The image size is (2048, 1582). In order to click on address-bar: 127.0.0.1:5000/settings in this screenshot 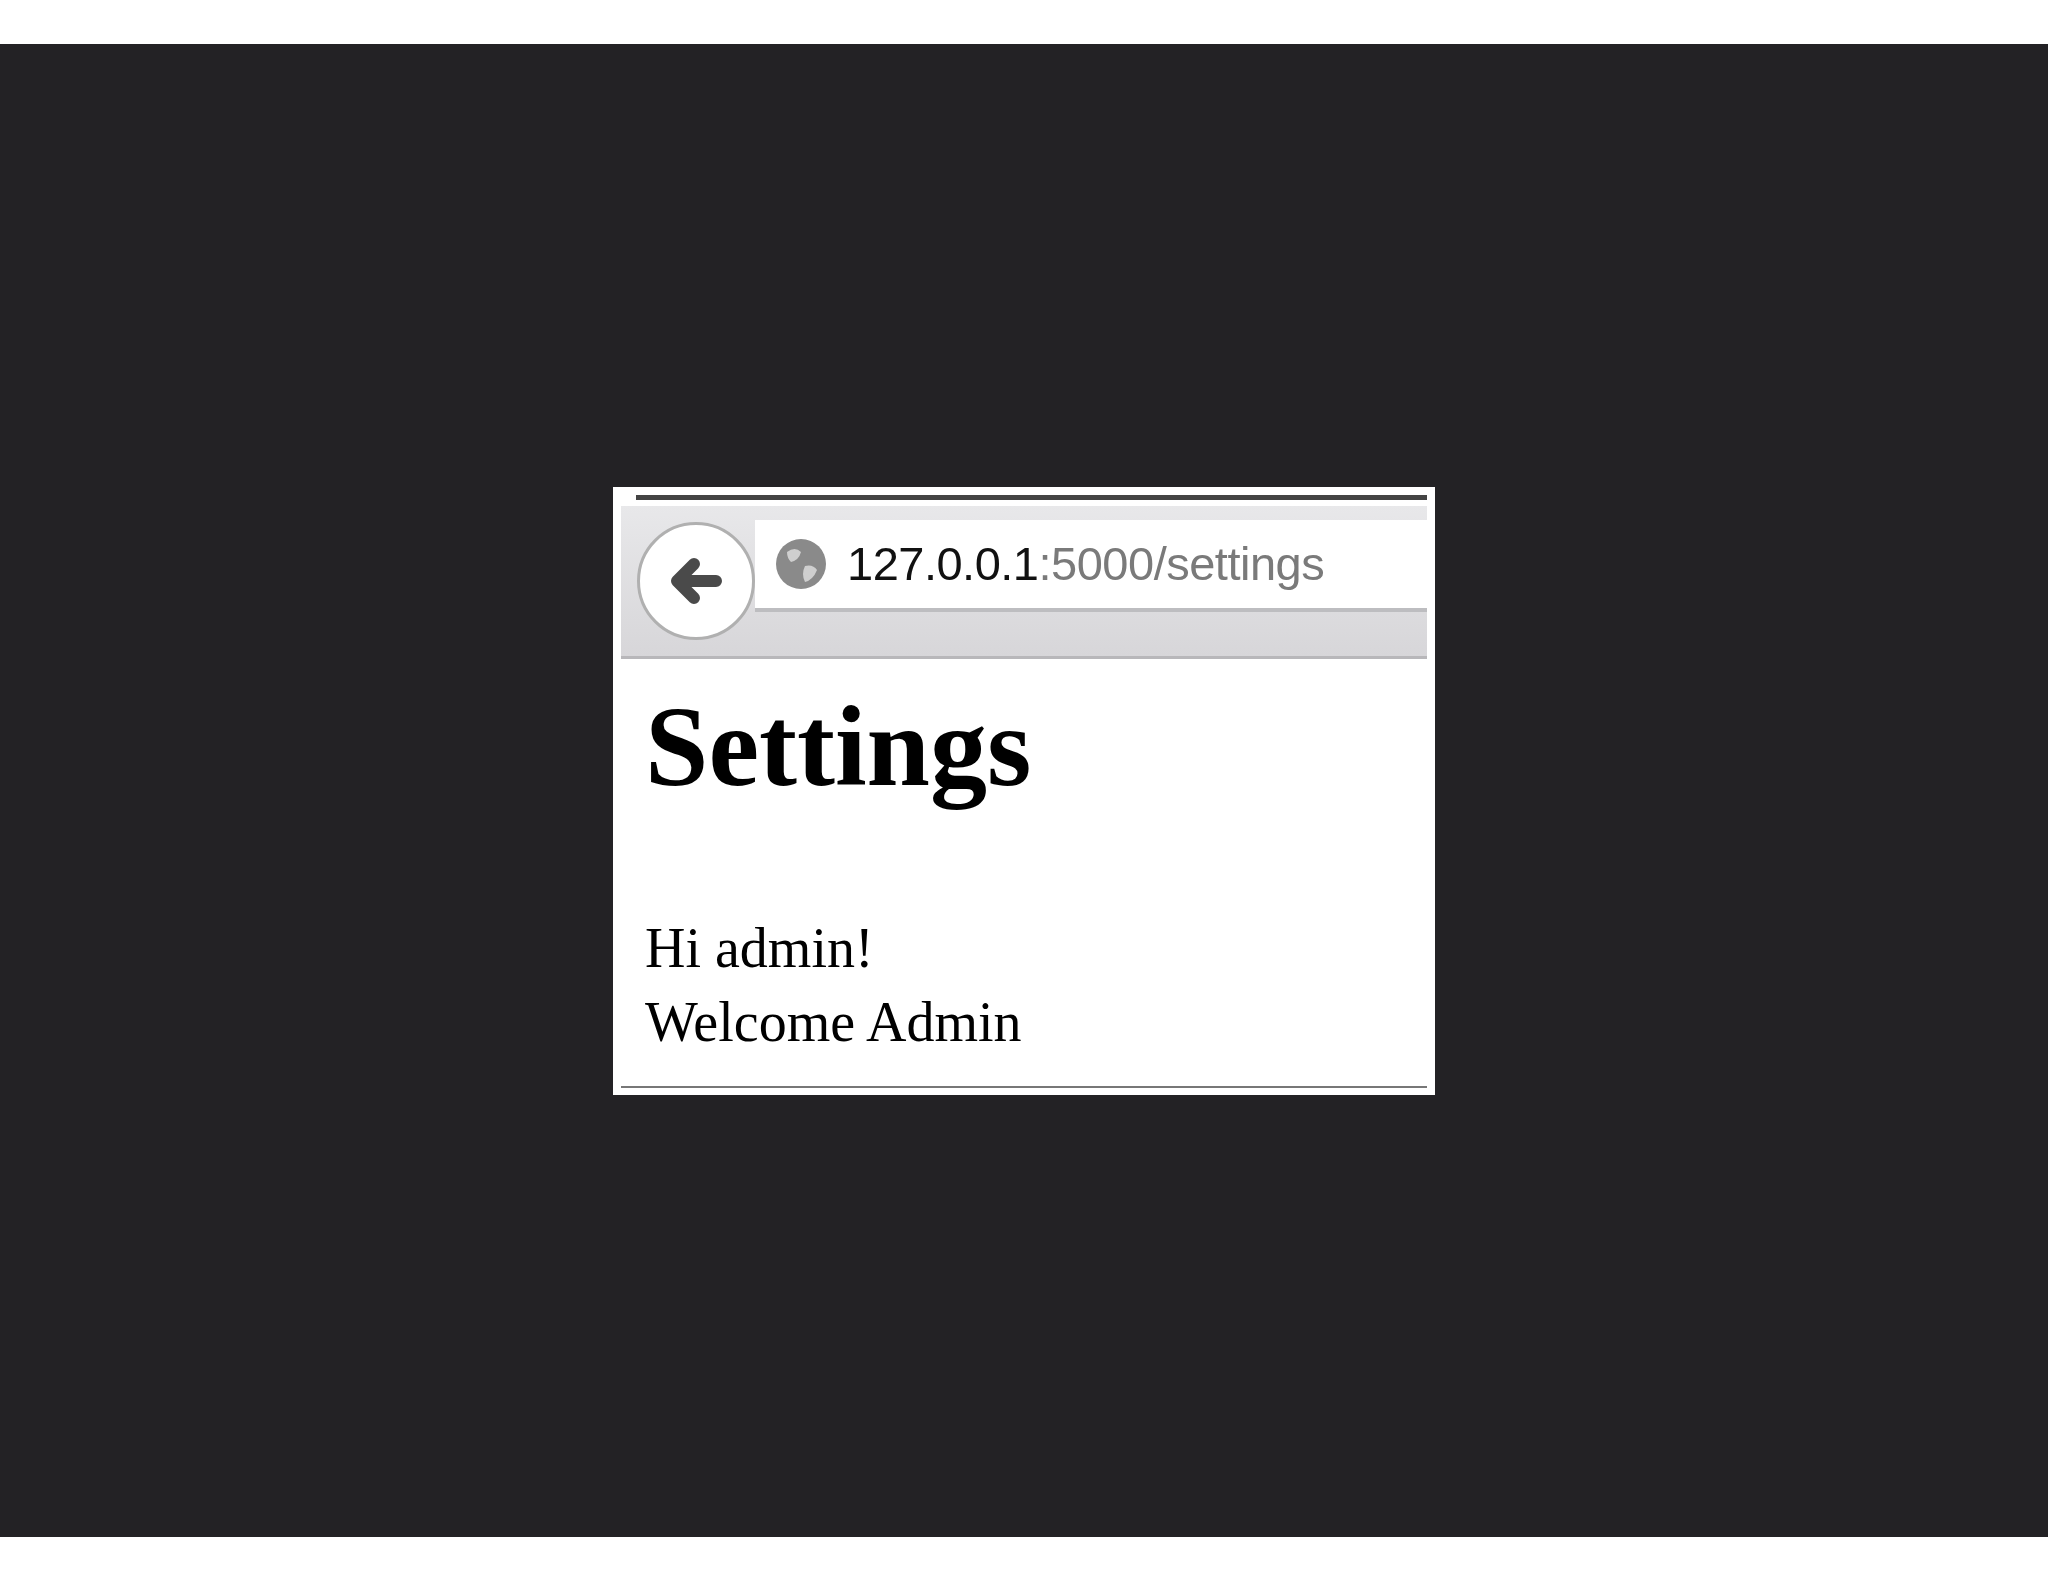, I will do `click(1091, 565)`.